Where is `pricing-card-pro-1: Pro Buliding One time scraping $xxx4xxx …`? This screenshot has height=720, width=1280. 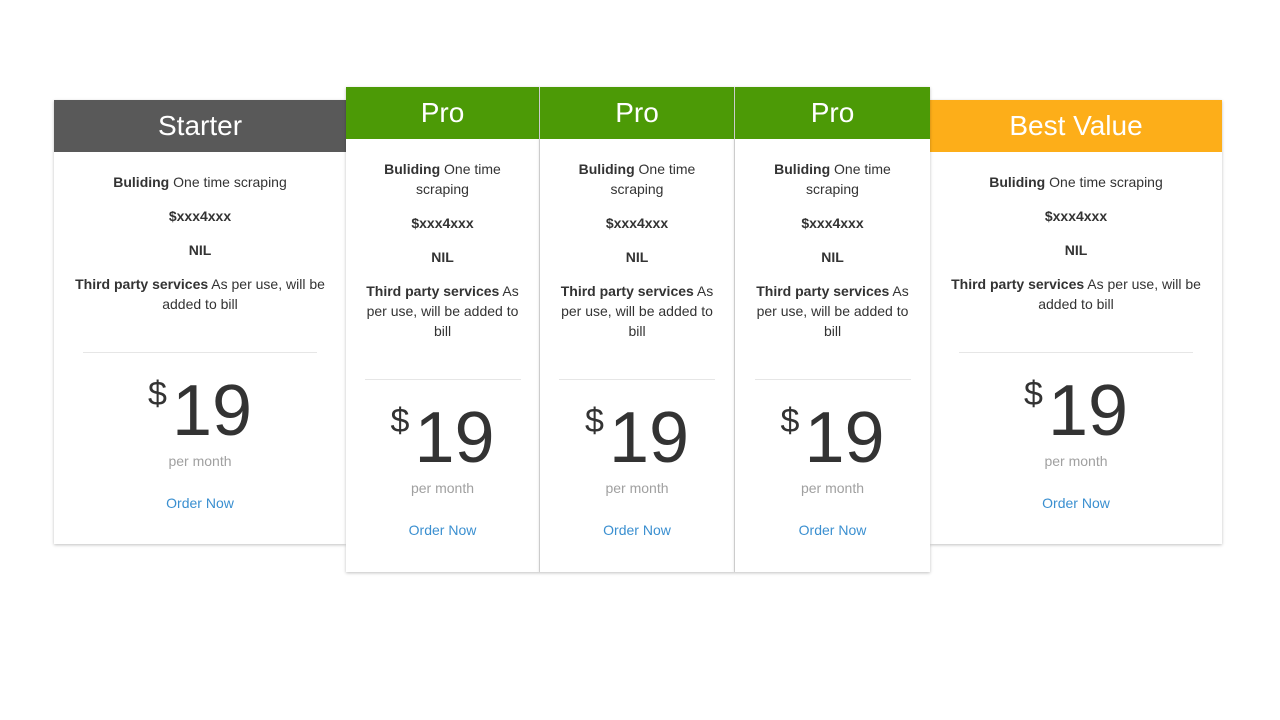
pricing-card-pro-1: Pro Buliding One time scraping $xxx4xxx … is located at coordinates (443, 329).